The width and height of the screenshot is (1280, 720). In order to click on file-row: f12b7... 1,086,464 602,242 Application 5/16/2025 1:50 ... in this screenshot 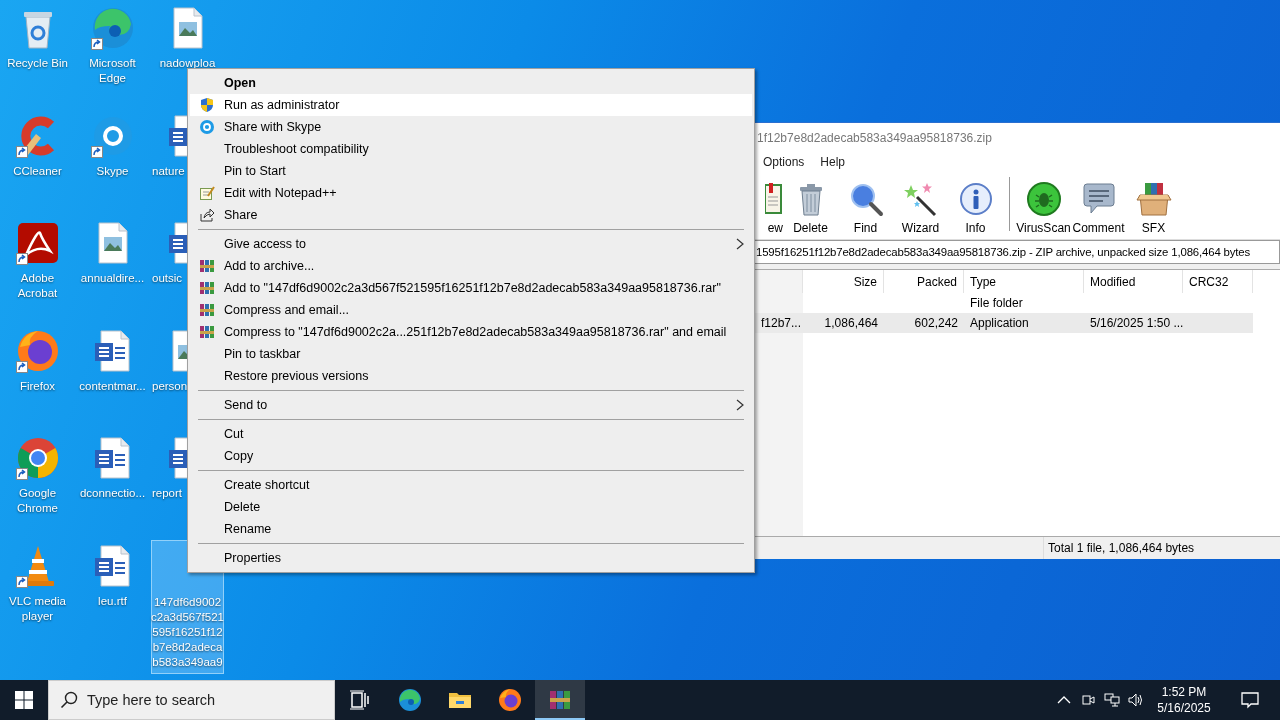, I will do `click(1004, 323)`.